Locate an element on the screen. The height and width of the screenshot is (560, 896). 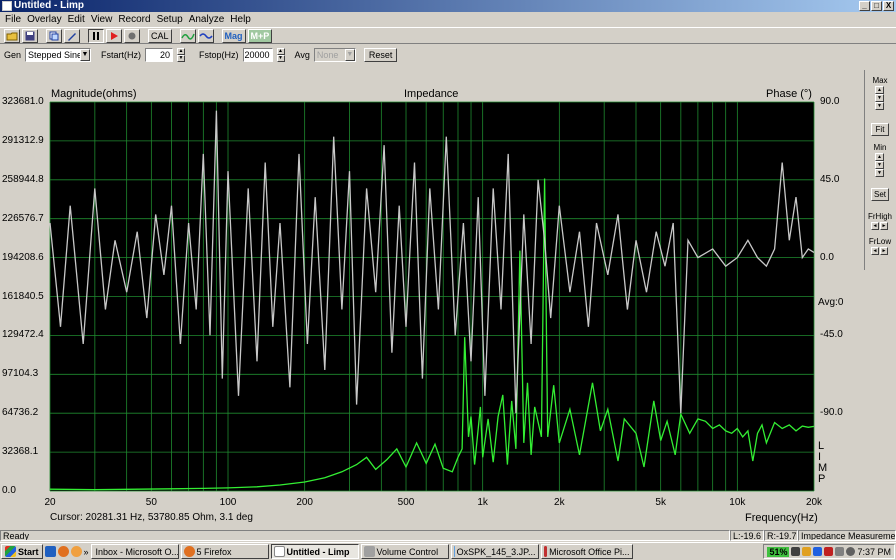
menu-file: File is located at coordinates (13, 19).